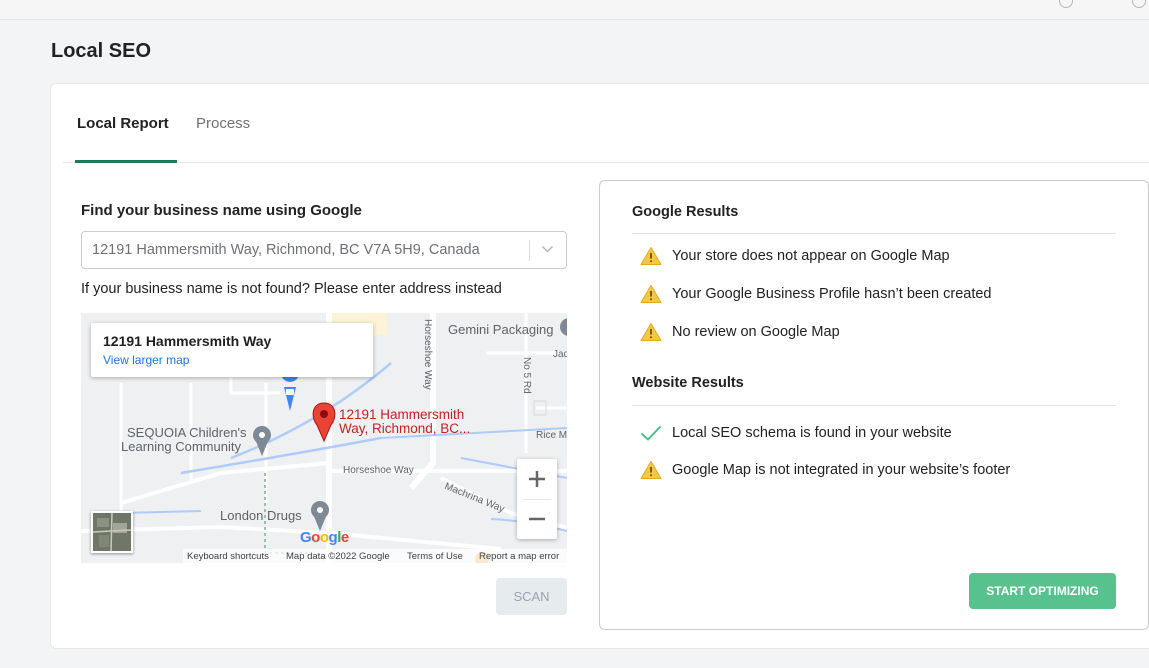  Describe the element at coordinates (537, 519) in the screenshot. I see `zoom-out-icon` at that location.